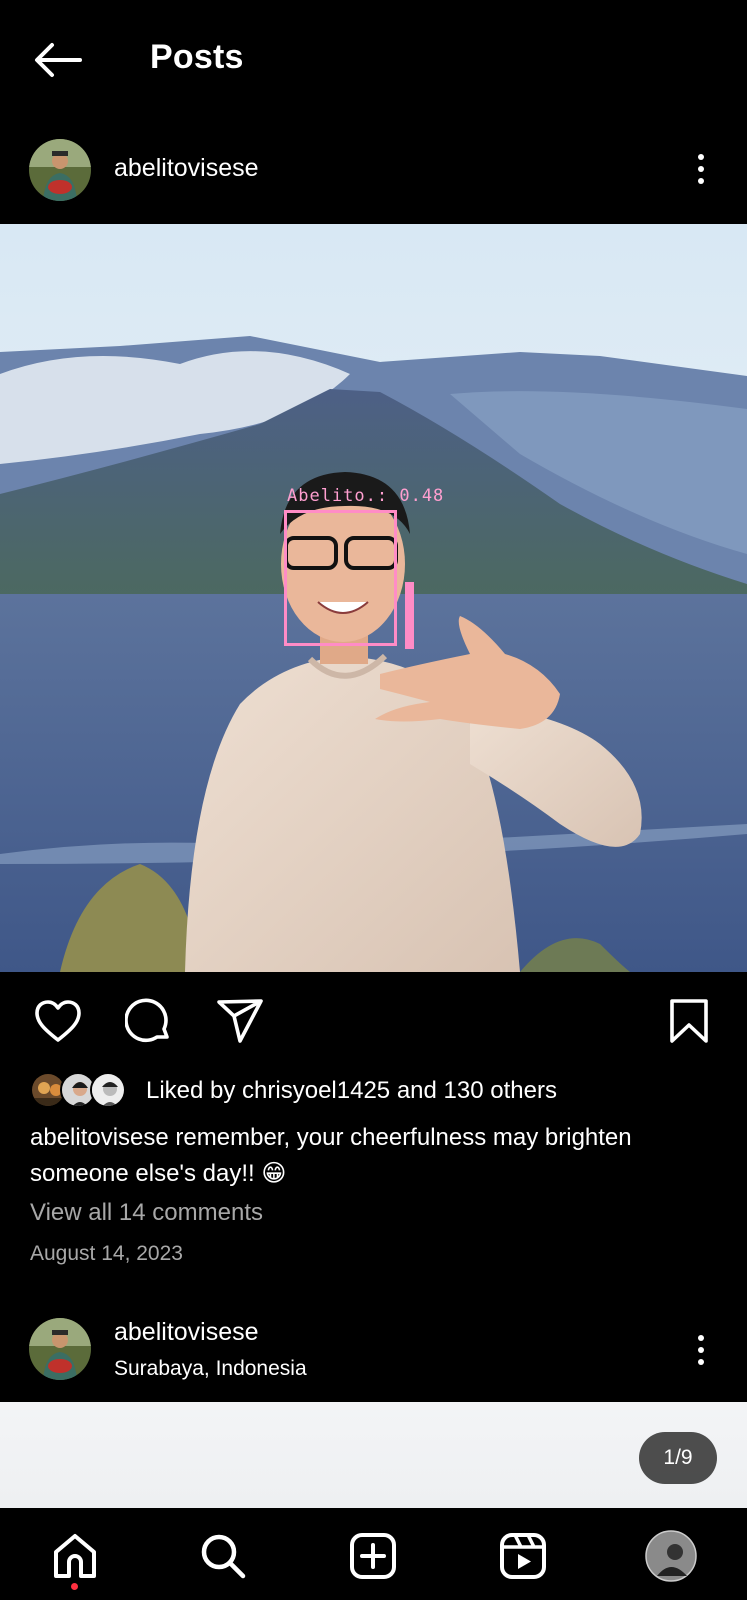 The width and height of the screenshot is (747, 1600). I want to click on face-detection-box, so click(340, 578).